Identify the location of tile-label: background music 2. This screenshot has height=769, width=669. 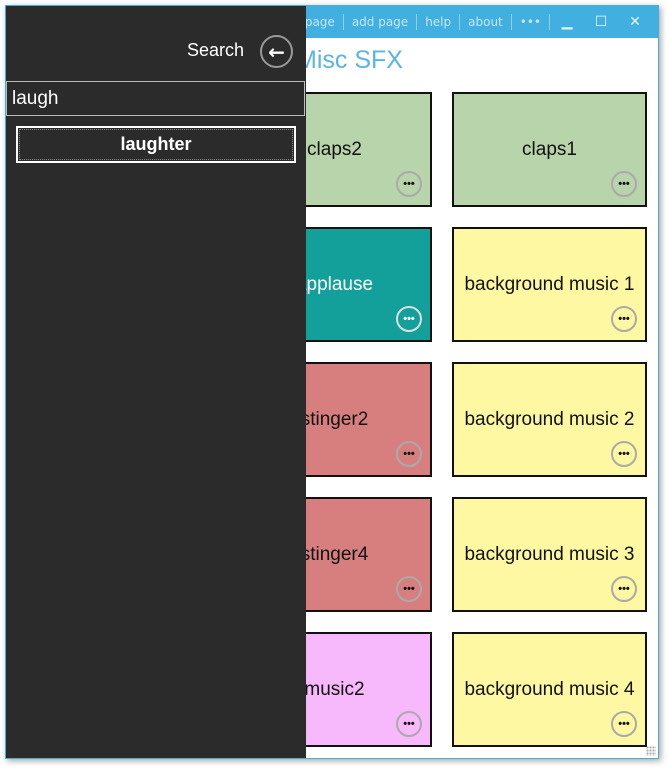
(549, 419).